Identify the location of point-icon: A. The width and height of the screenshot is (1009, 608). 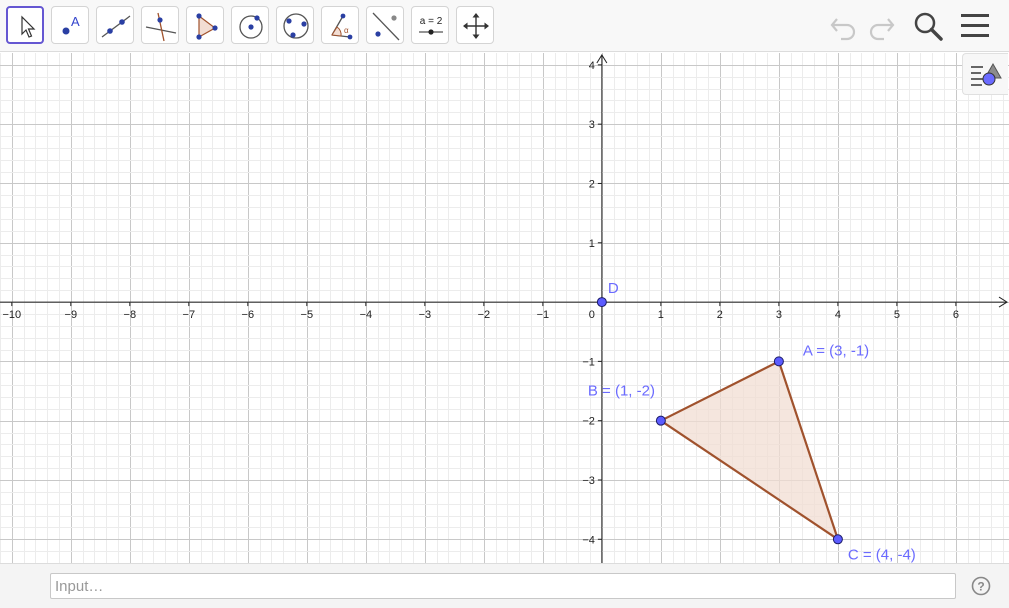
(71, 24).